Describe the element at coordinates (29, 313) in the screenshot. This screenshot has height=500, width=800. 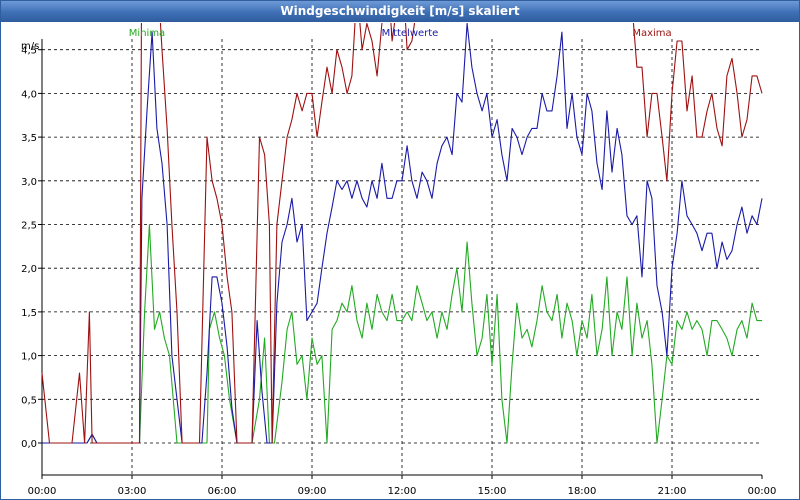
I see `y-tick-label: 1,5` at that location.